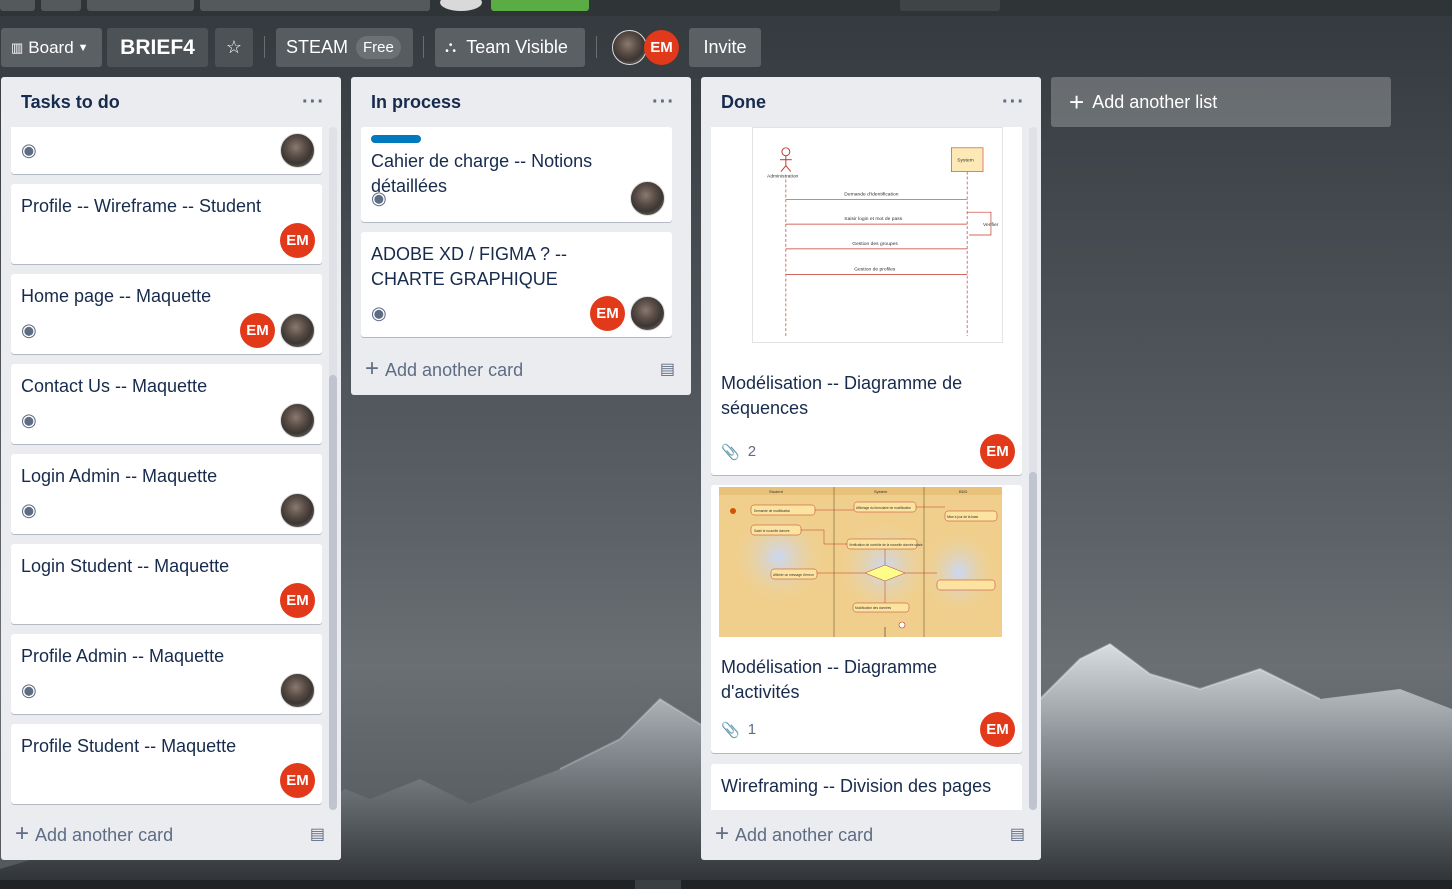 Image resolution: width=1452 pixels, height=889 pixels. Describe the element at coordinates (743, 102) in the screenshot. I see `list-title: Done` at that location.